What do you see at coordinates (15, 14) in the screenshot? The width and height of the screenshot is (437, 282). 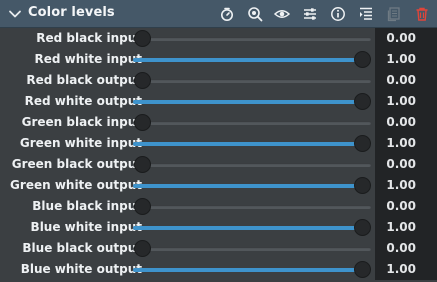 I see `chevron-down-icon` at bounding box center [15, 14].